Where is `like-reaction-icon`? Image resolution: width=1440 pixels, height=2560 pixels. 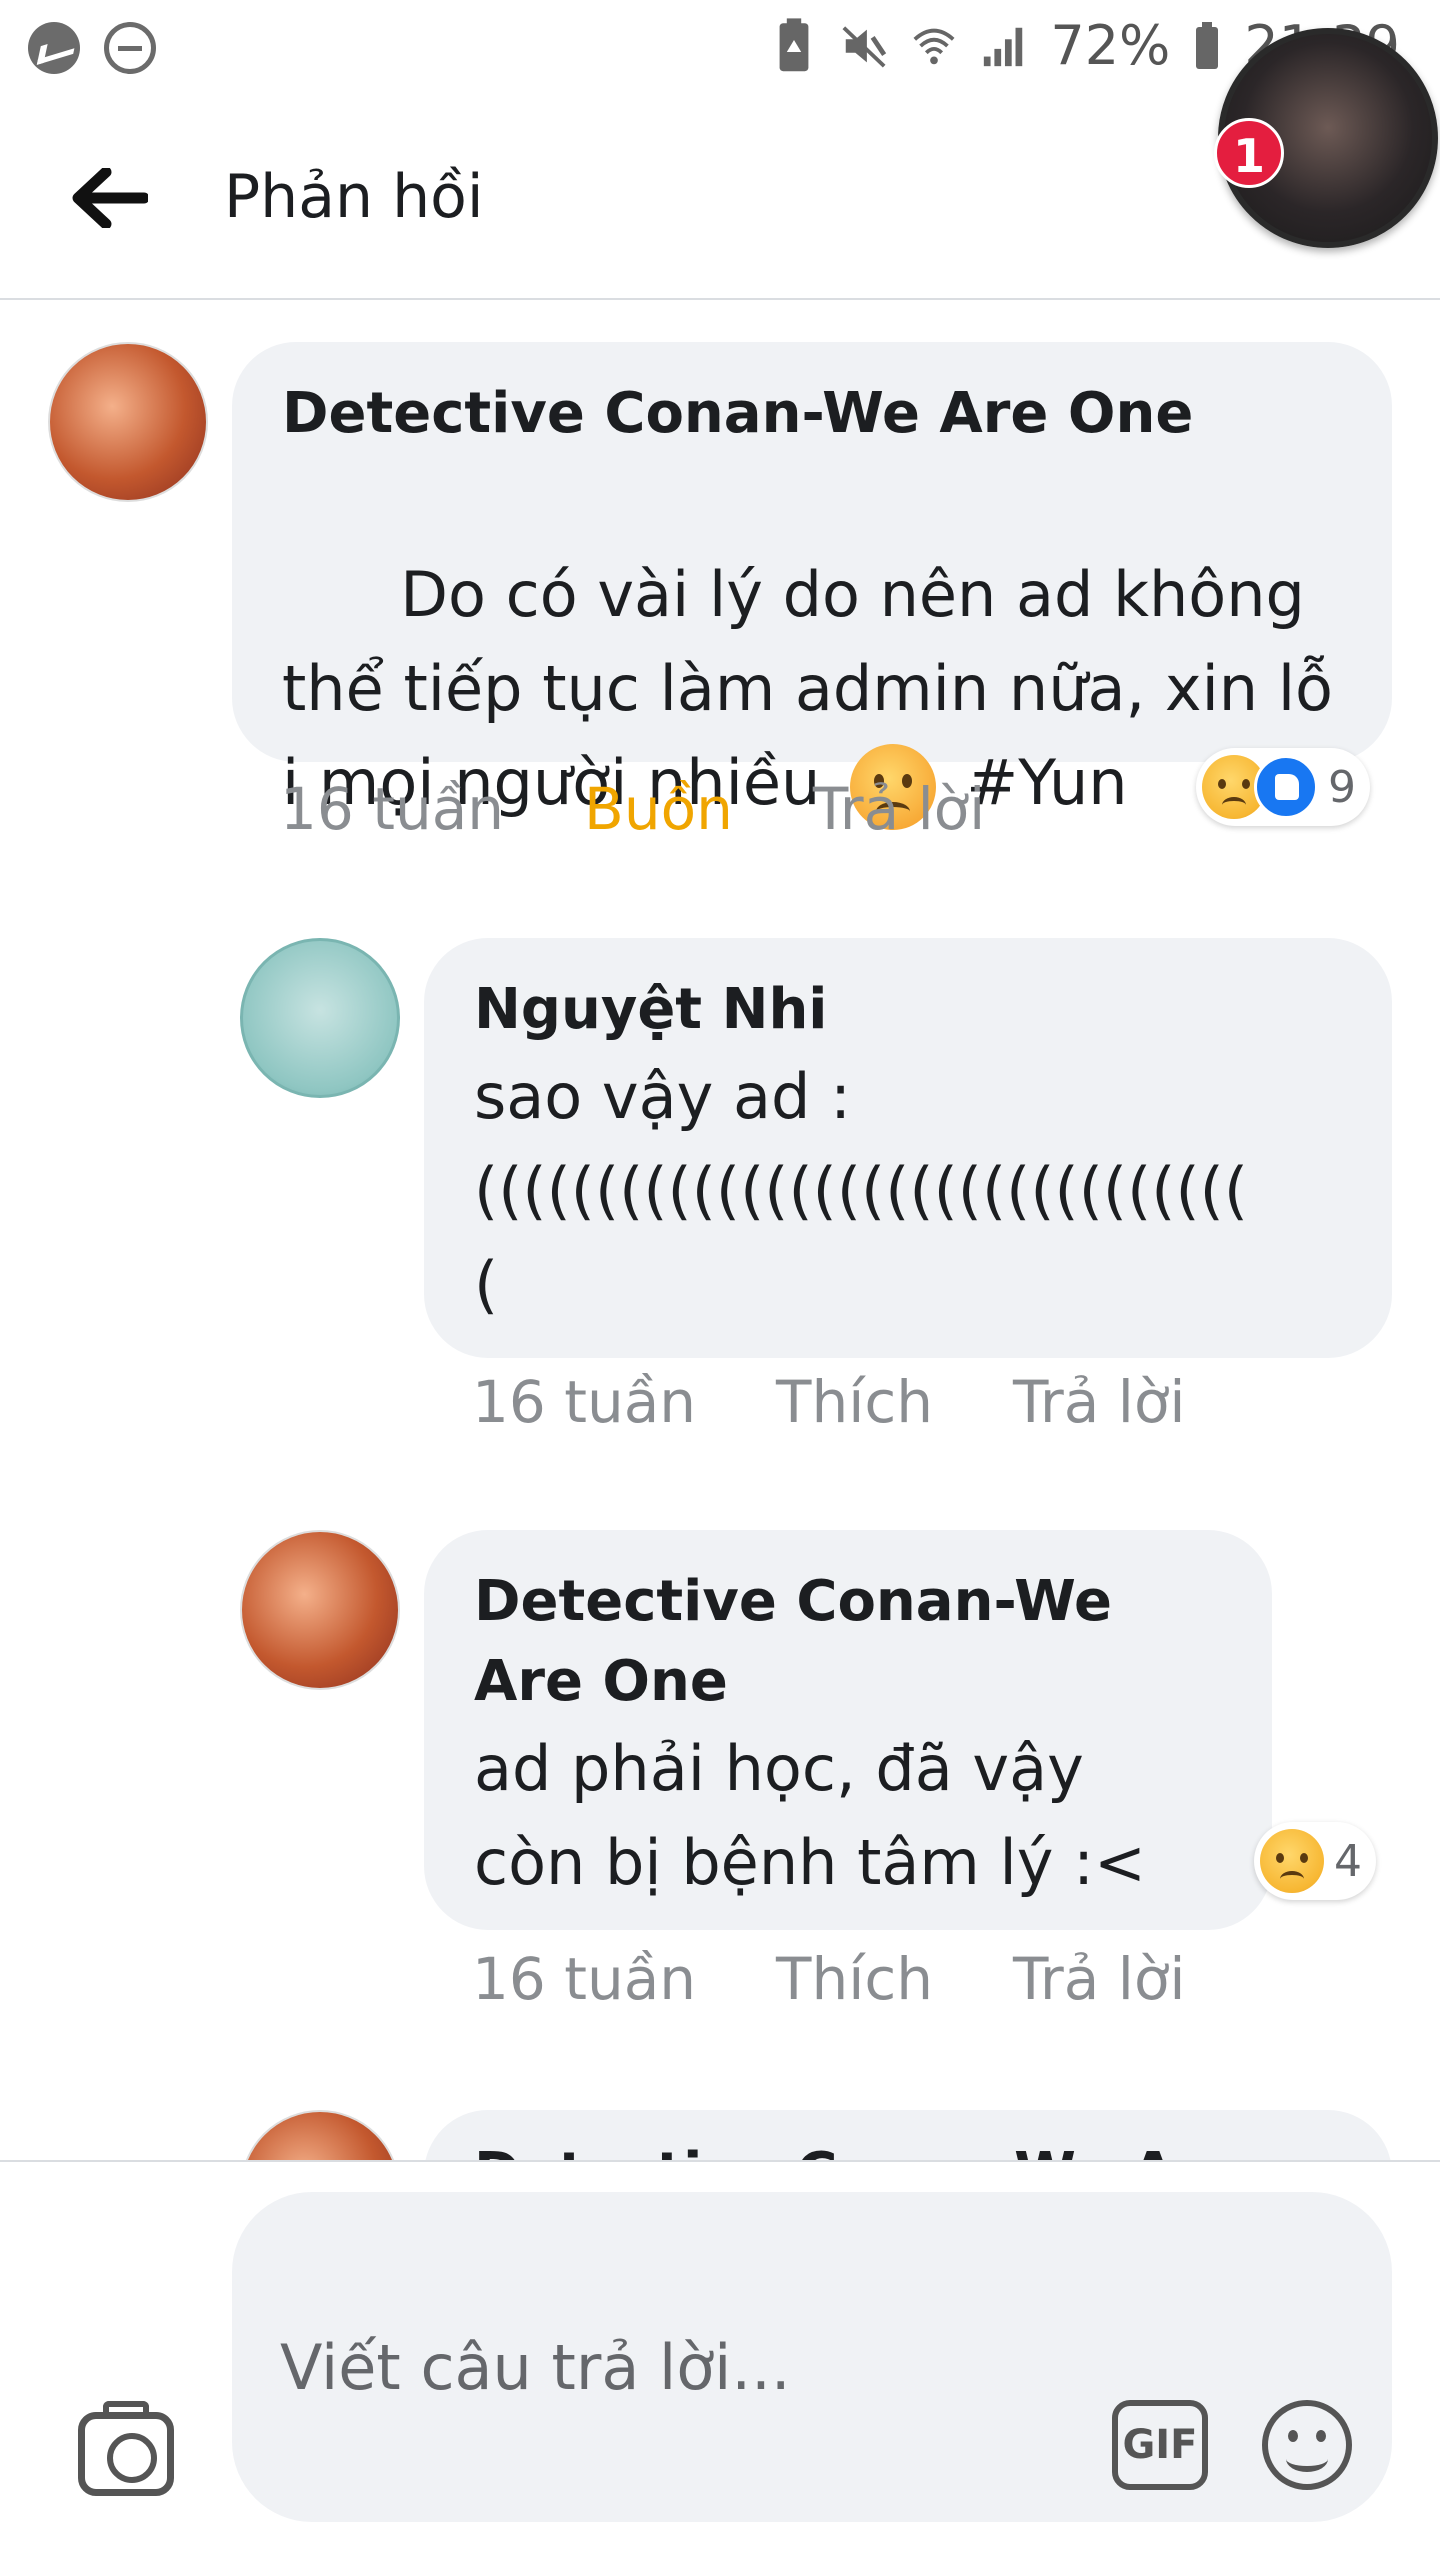 like-reaction-icon is located at coordinates (1286, 787).